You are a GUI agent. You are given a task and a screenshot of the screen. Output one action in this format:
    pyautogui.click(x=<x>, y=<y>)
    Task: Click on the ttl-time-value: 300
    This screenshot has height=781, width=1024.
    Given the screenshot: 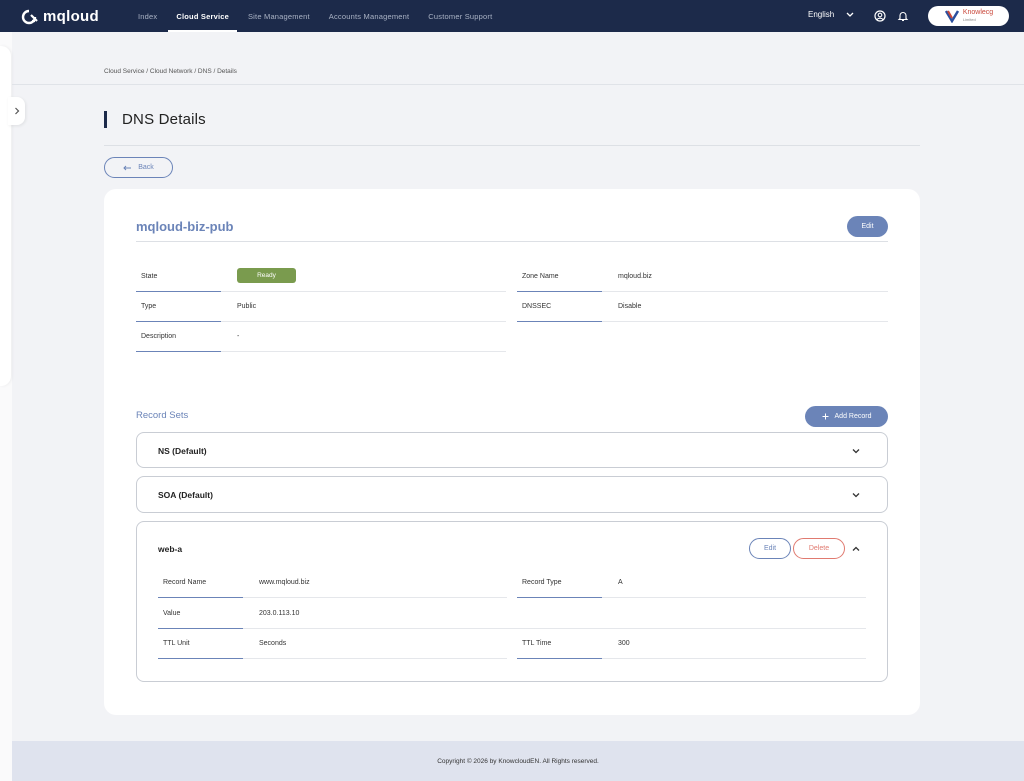 What is the action you would take?
    pyautogui.click(x=624, y=643)
    